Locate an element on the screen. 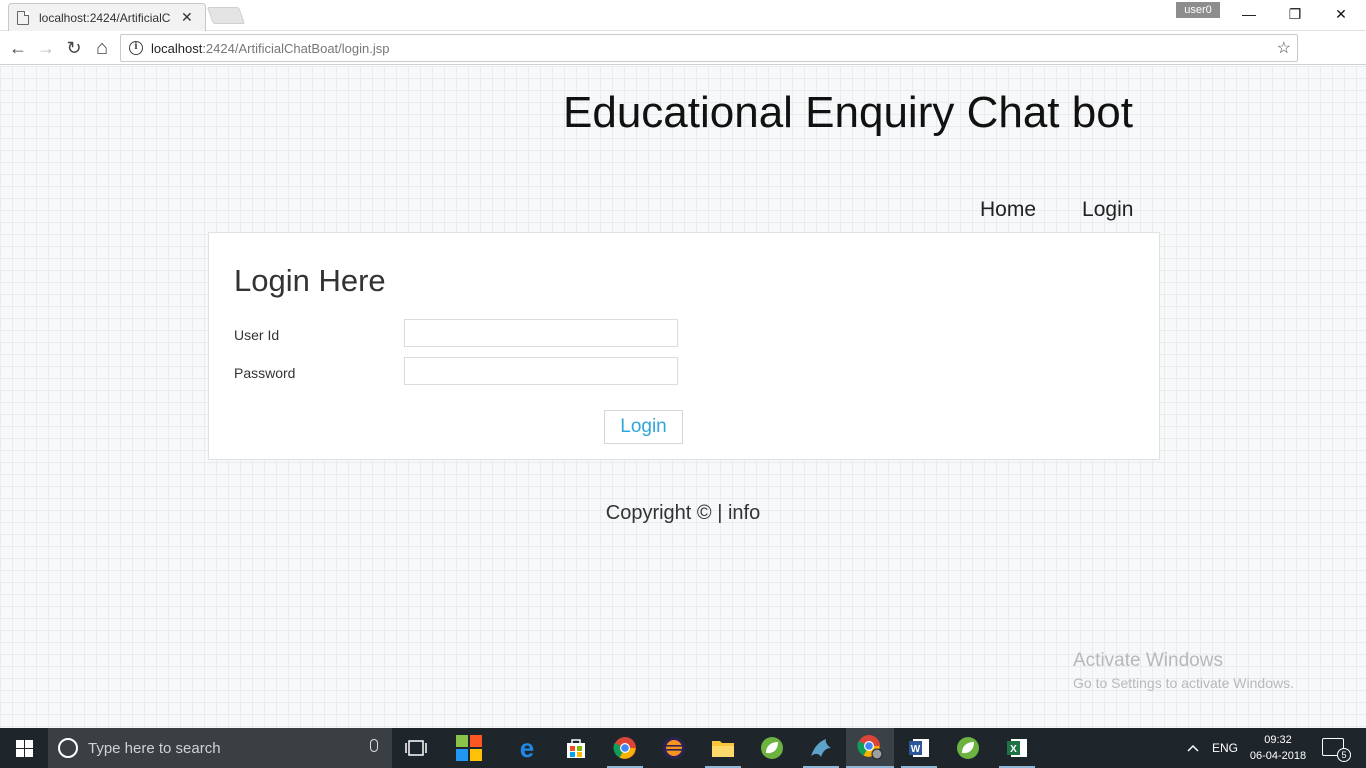 The image size is (1366, 768). svg-text: W is located at coordinates (916, 749).